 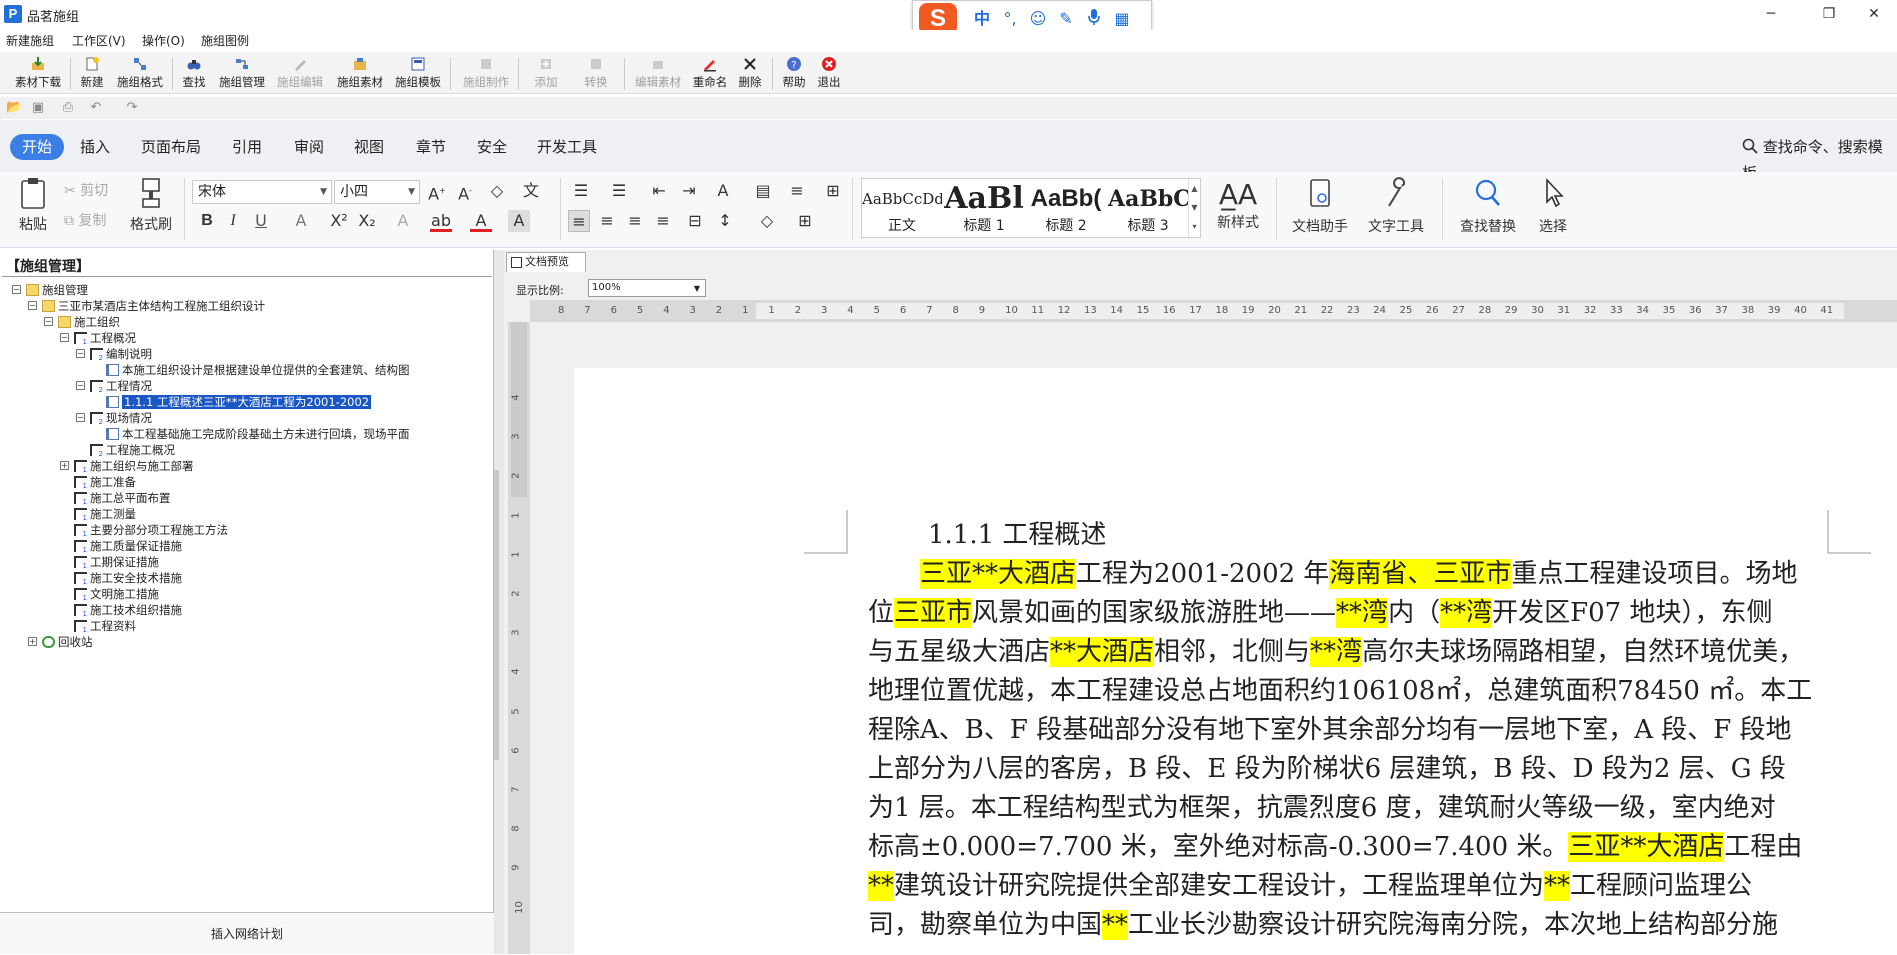 What do you see at coordinates (33, 205) in the screenshot?
I see `paste-button: 粘贴` at bounding box center [33, 205].